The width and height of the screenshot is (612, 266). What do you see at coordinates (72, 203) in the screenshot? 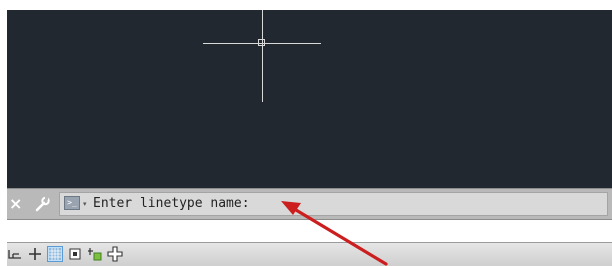
I see `command-prompt-icon: >_` at bounding box center [72, 203].